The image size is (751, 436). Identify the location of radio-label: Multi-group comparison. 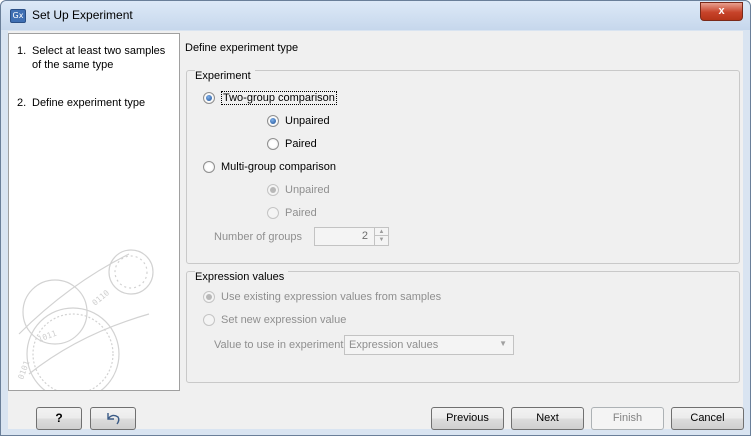
(278, 167).